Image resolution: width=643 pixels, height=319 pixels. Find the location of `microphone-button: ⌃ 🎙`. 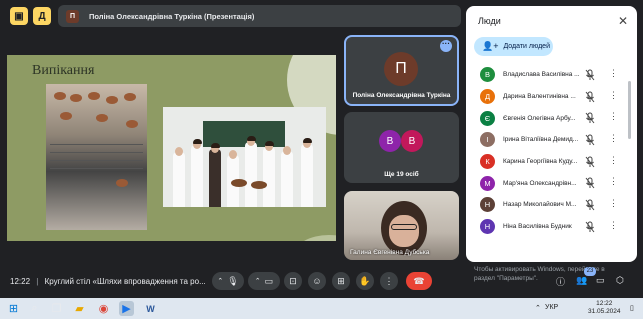

microphone-button: ⌃ 🎙 is located at coordinates (228, 281).